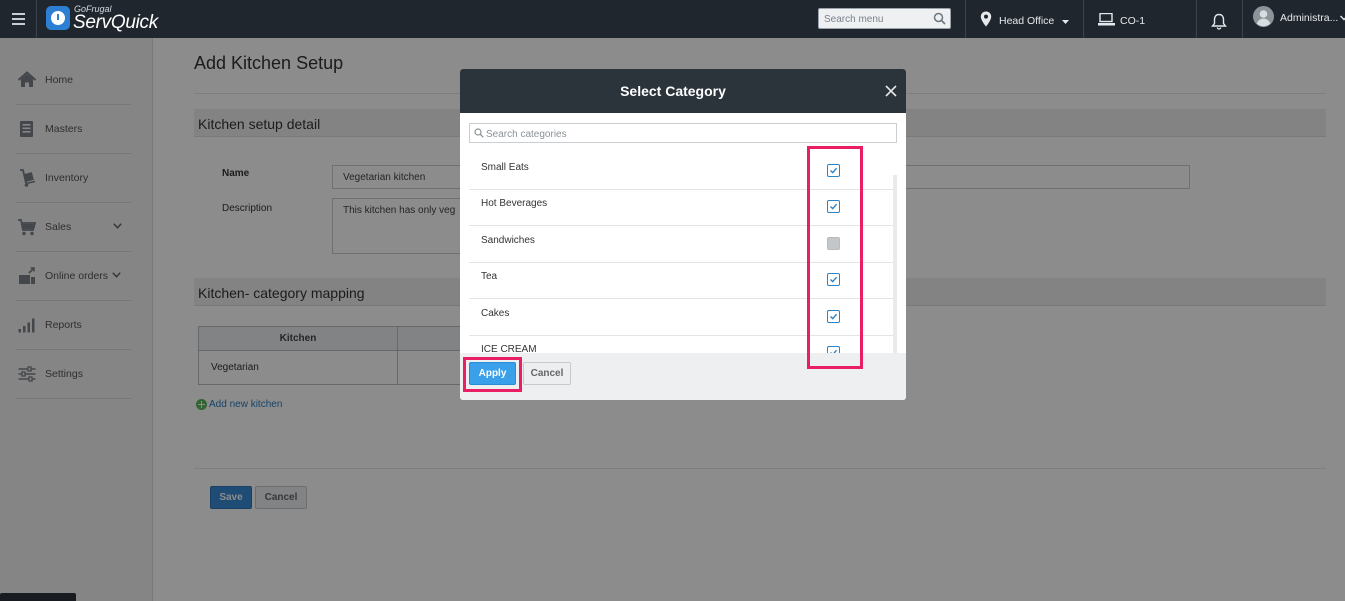 This screenshot has height=601, width=1345. Describe the element at coordinates (1342, 18) in the screenshot. I see `chevron-down-icon` at that location.